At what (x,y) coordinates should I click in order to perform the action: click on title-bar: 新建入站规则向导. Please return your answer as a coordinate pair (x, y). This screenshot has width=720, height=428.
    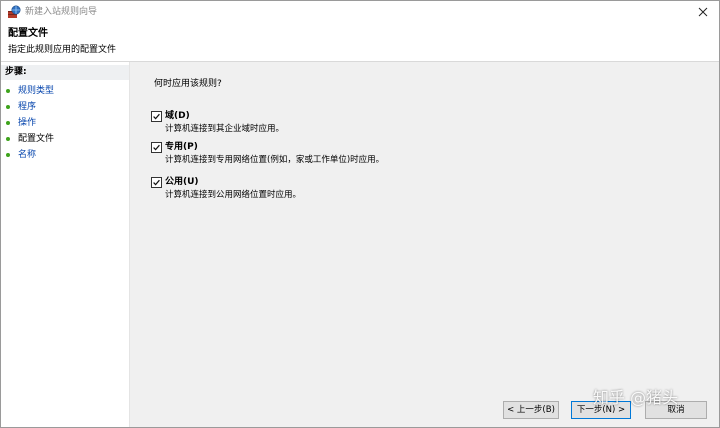
    Looking at the image, I should click on (360, 12).